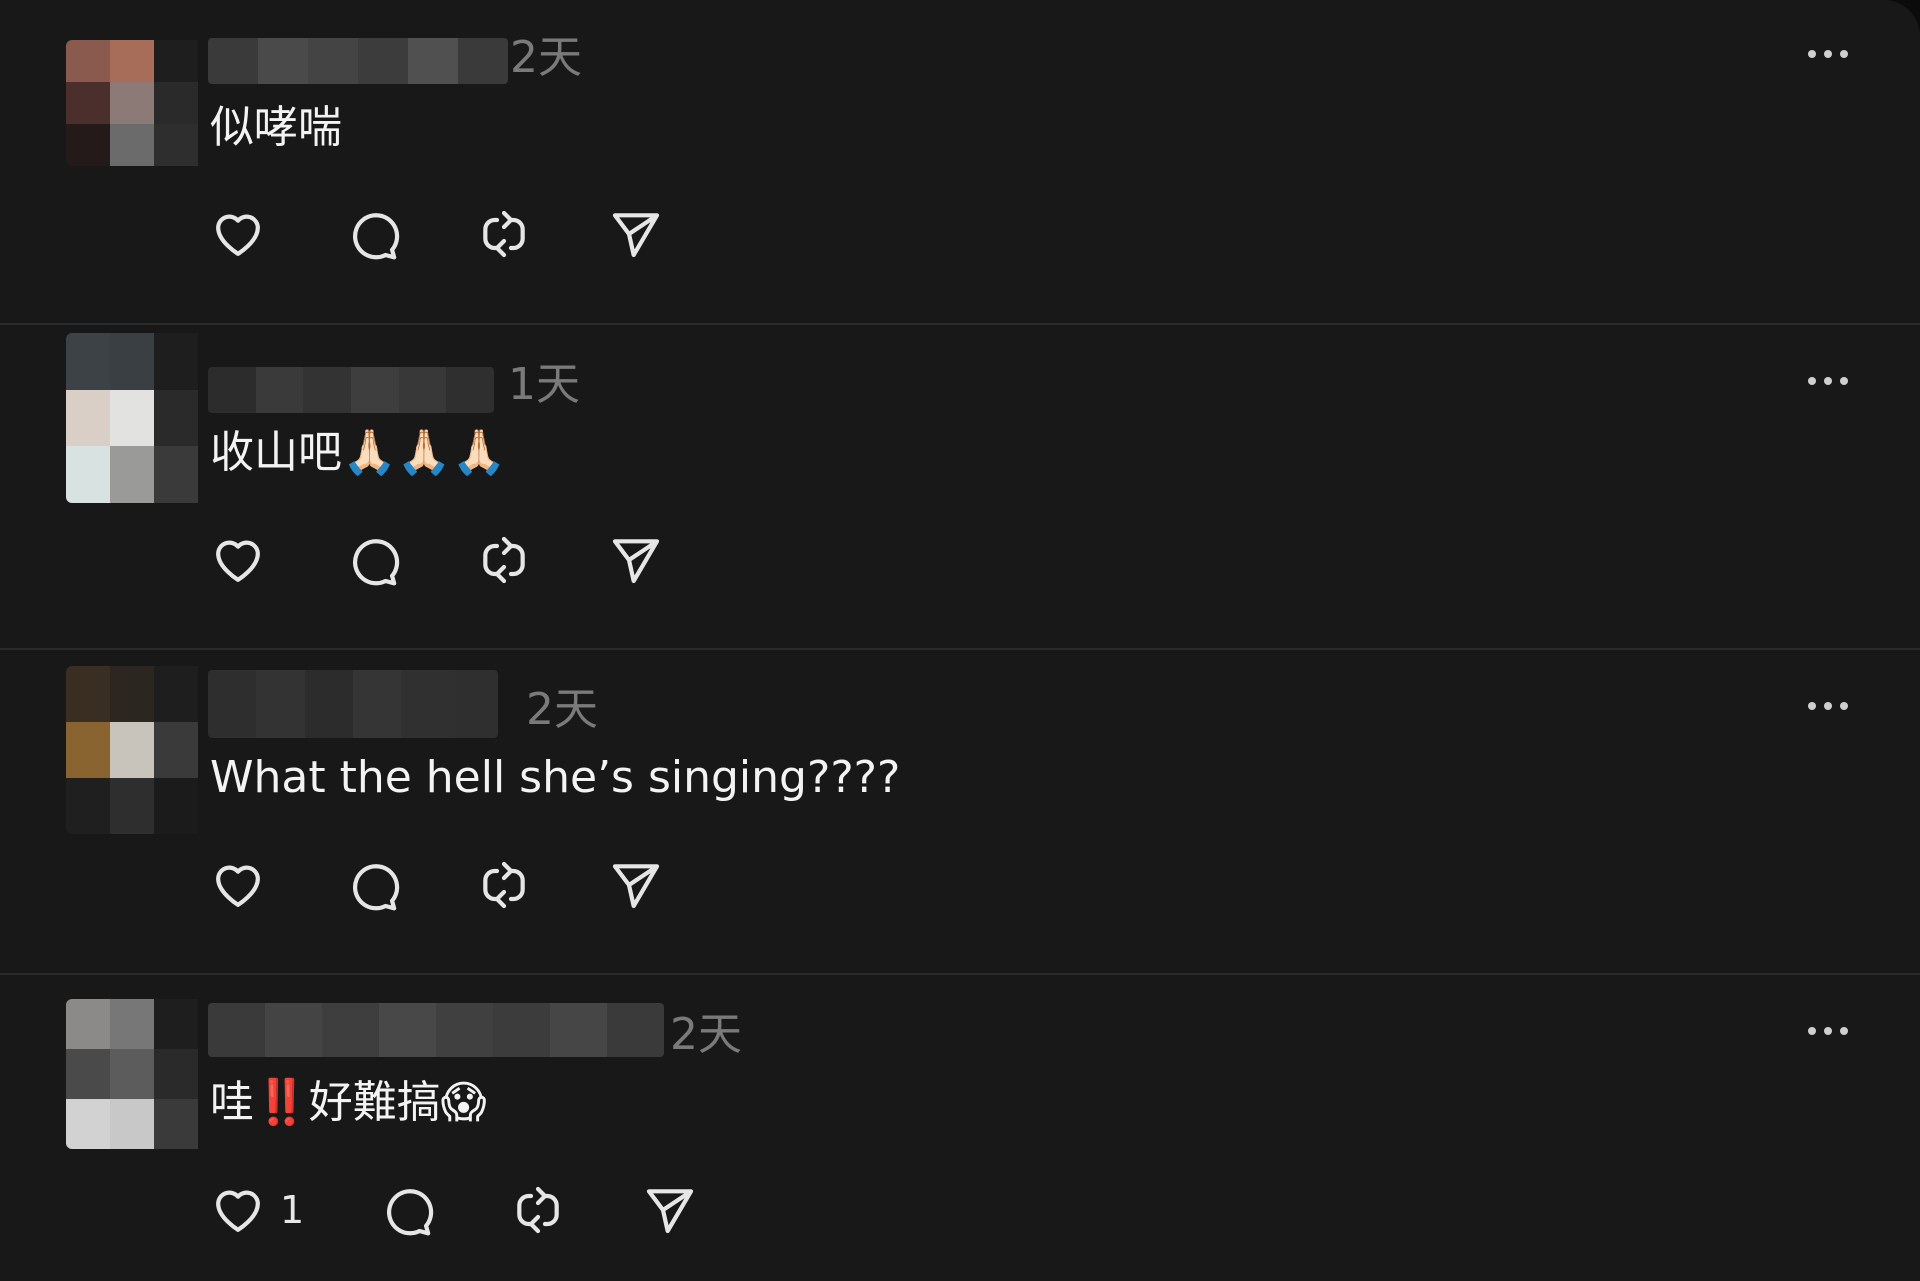  What do you see at coordinates (358, 452) in the screenshot?
I see `comment-text: 收山吧🙏🏻🙏🏻🙏🏻` at bounding box center [358, 452].